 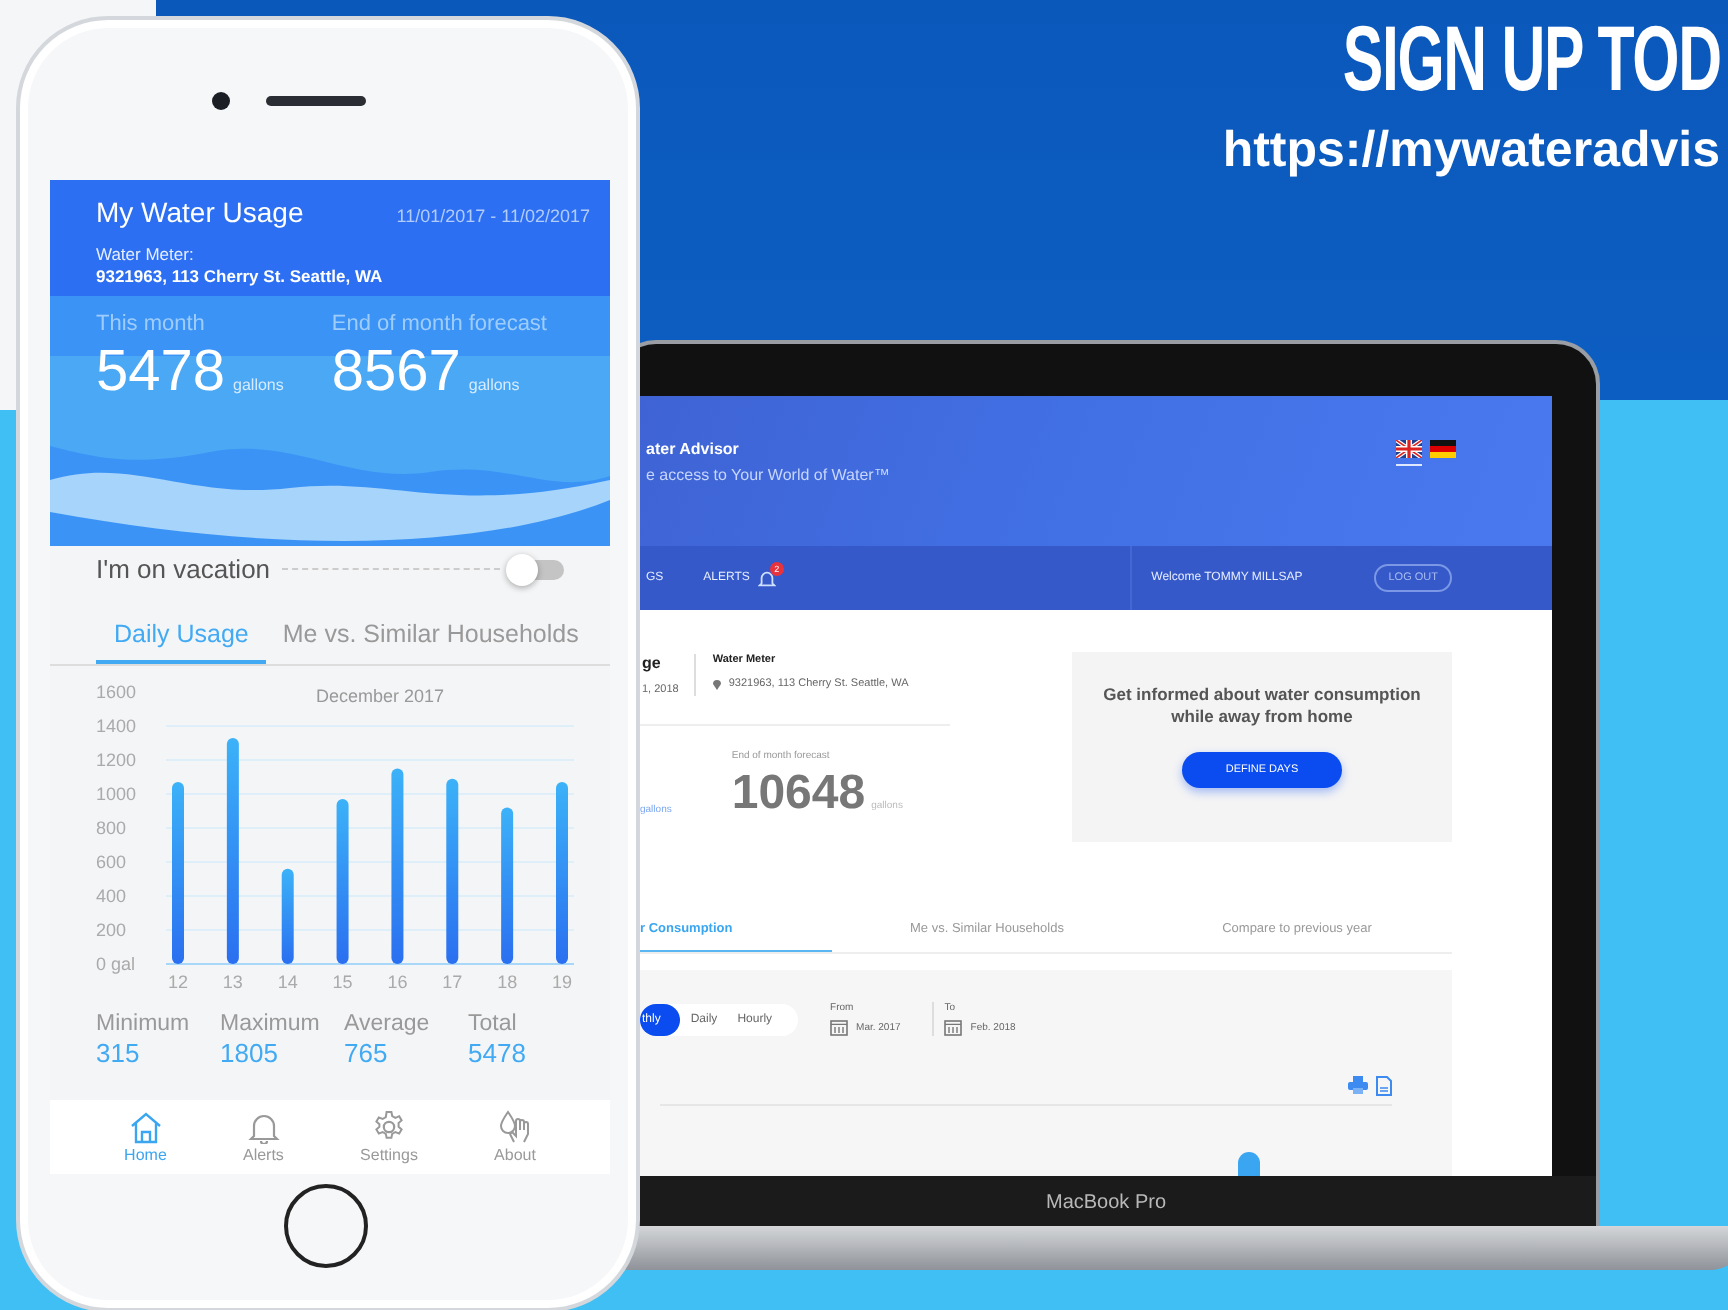 I want to click on app-tagline: e access to Your World of Water™, so click(x=768, y=475).